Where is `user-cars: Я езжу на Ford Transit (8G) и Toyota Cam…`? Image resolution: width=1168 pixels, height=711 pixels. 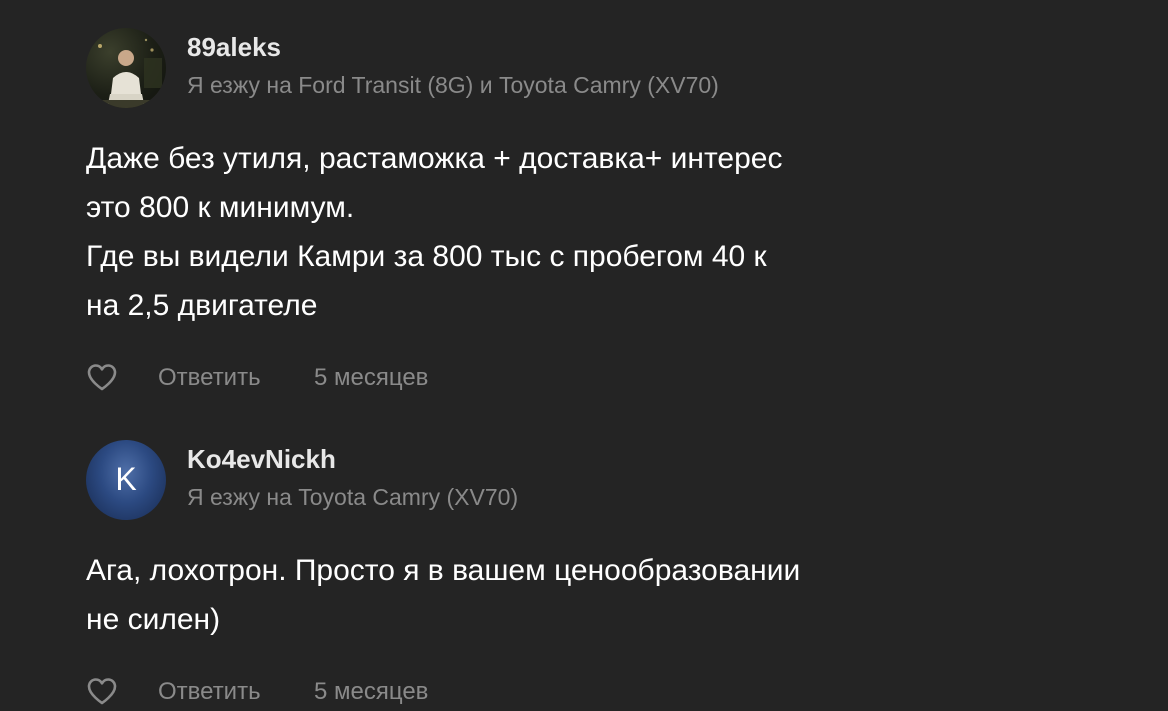
user-cars: Я езжу на Ford Transit (8G) и Toyota Cam… is located at coordinates (453, 85).